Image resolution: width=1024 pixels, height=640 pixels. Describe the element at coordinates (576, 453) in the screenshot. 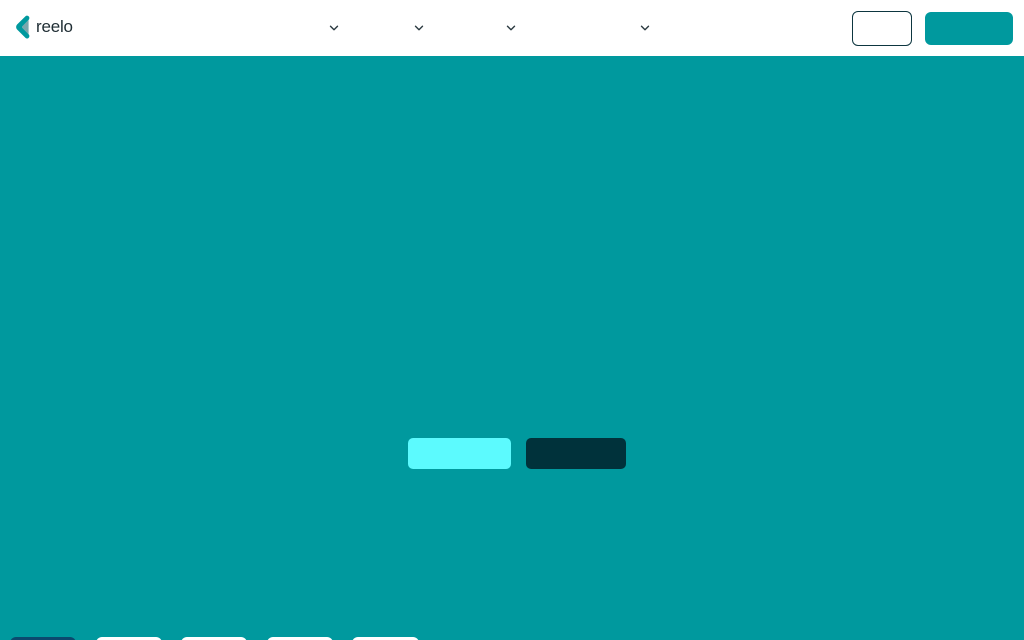

I see `hero-secondary-button` at that location.